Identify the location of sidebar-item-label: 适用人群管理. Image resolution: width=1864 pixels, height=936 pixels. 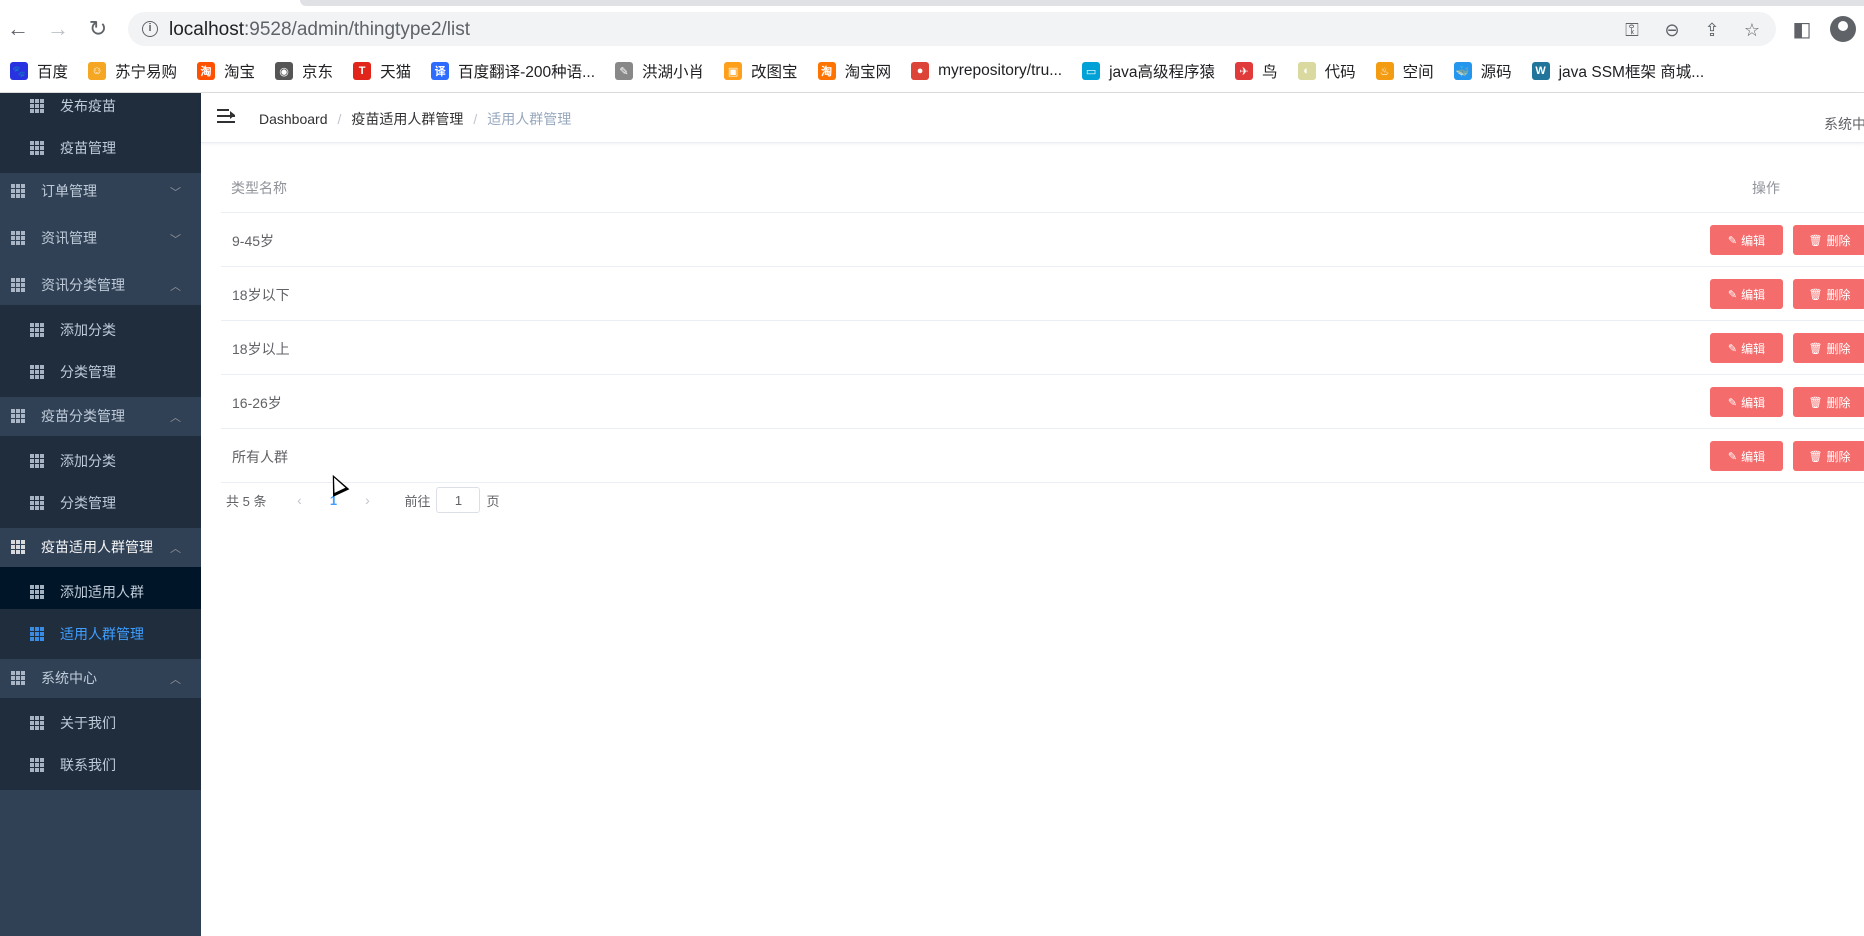
(102, 634).